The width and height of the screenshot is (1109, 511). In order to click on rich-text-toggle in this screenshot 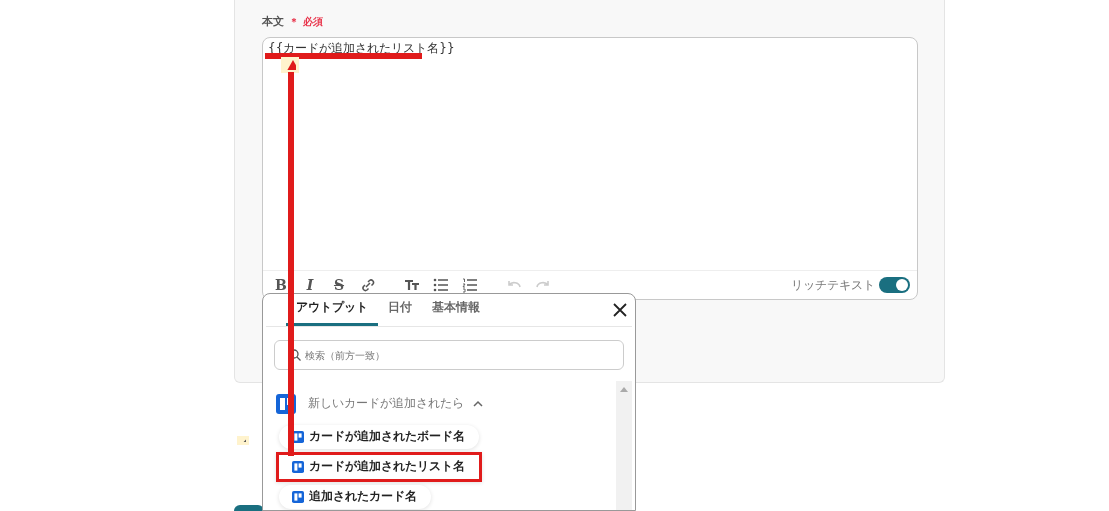, I will do `click(894, 285)`.